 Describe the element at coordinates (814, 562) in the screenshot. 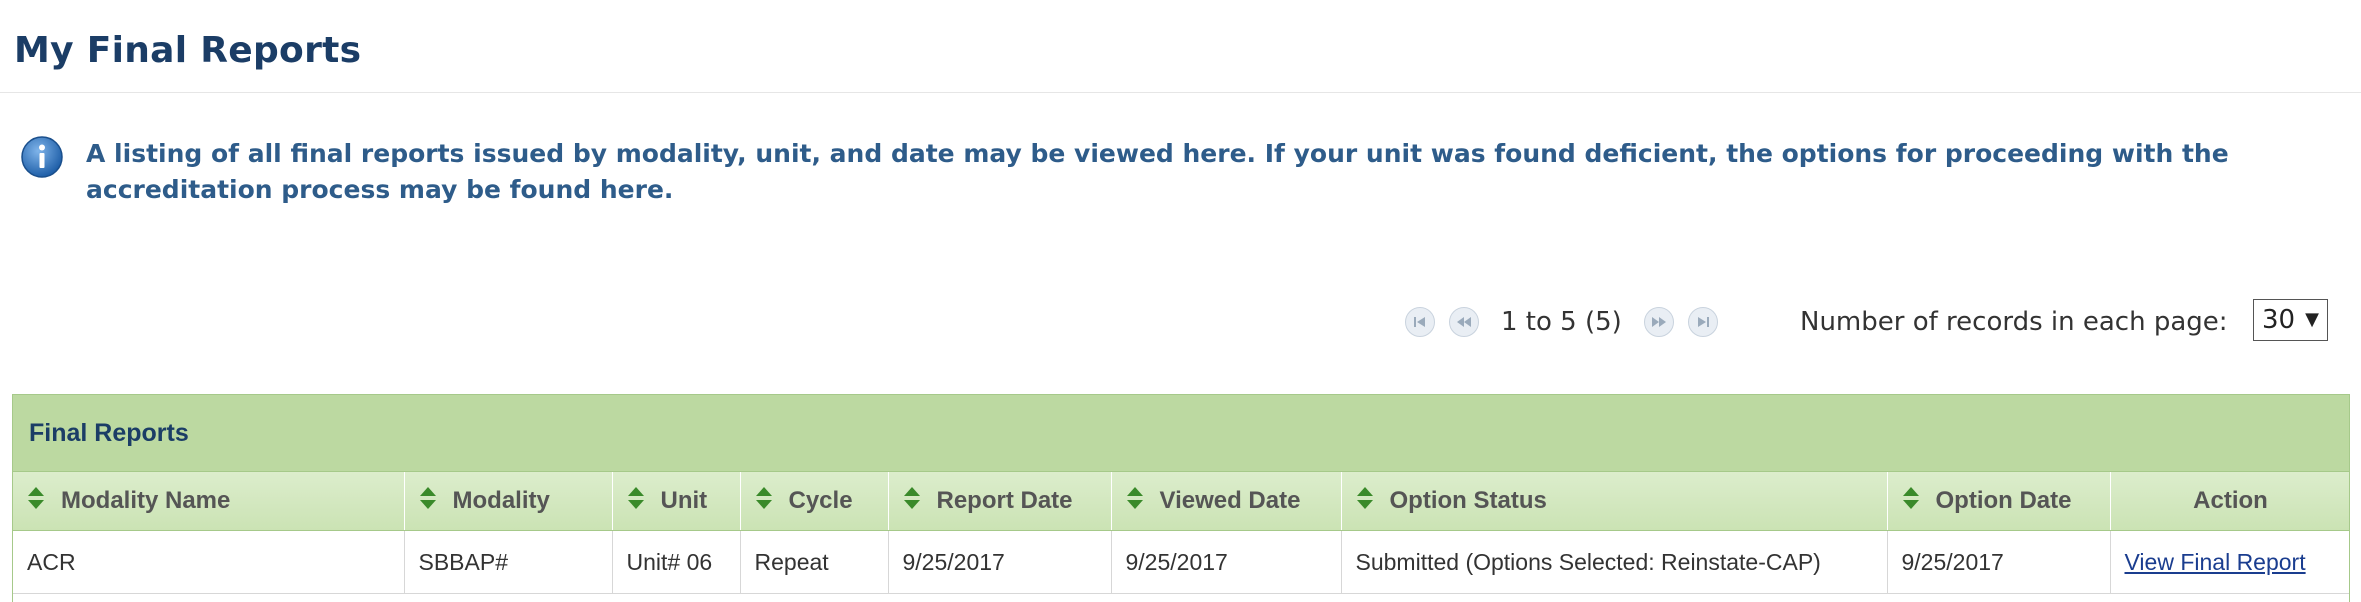

I see `cell-cycle: Repeat` at that location.